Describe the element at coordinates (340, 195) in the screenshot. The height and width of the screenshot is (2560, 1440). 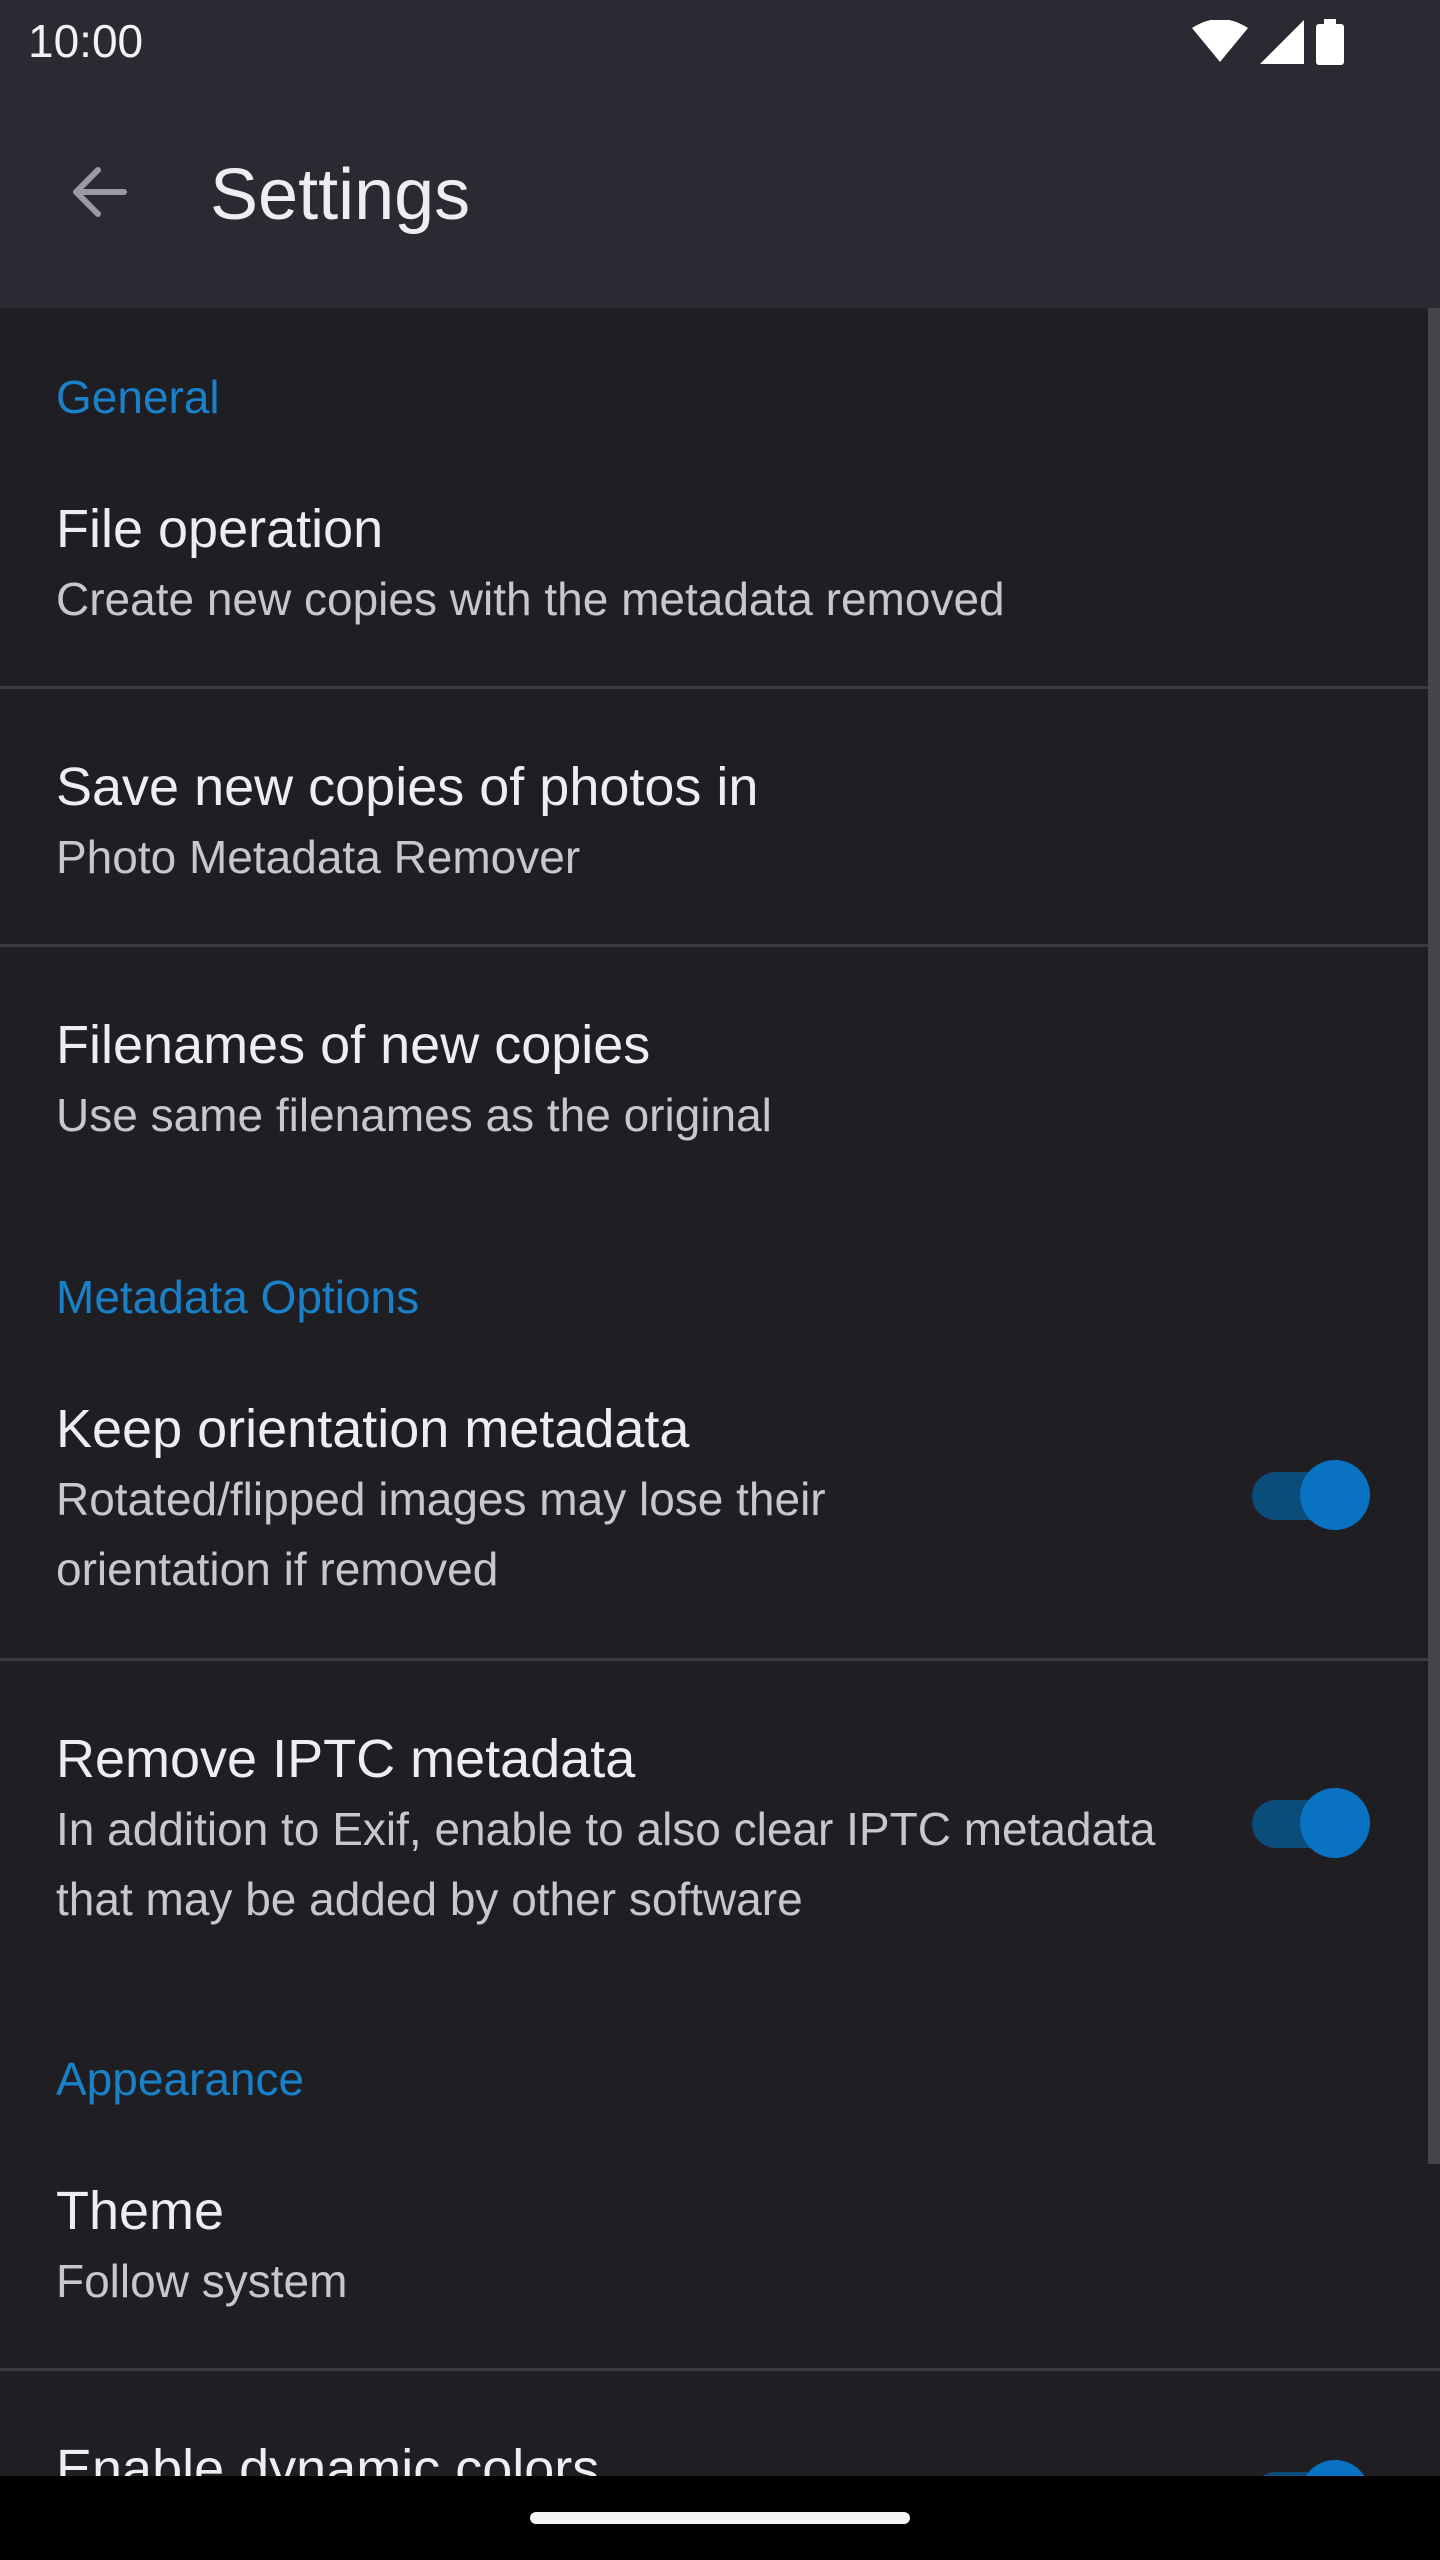
I see `page-title: Settings` at that location.